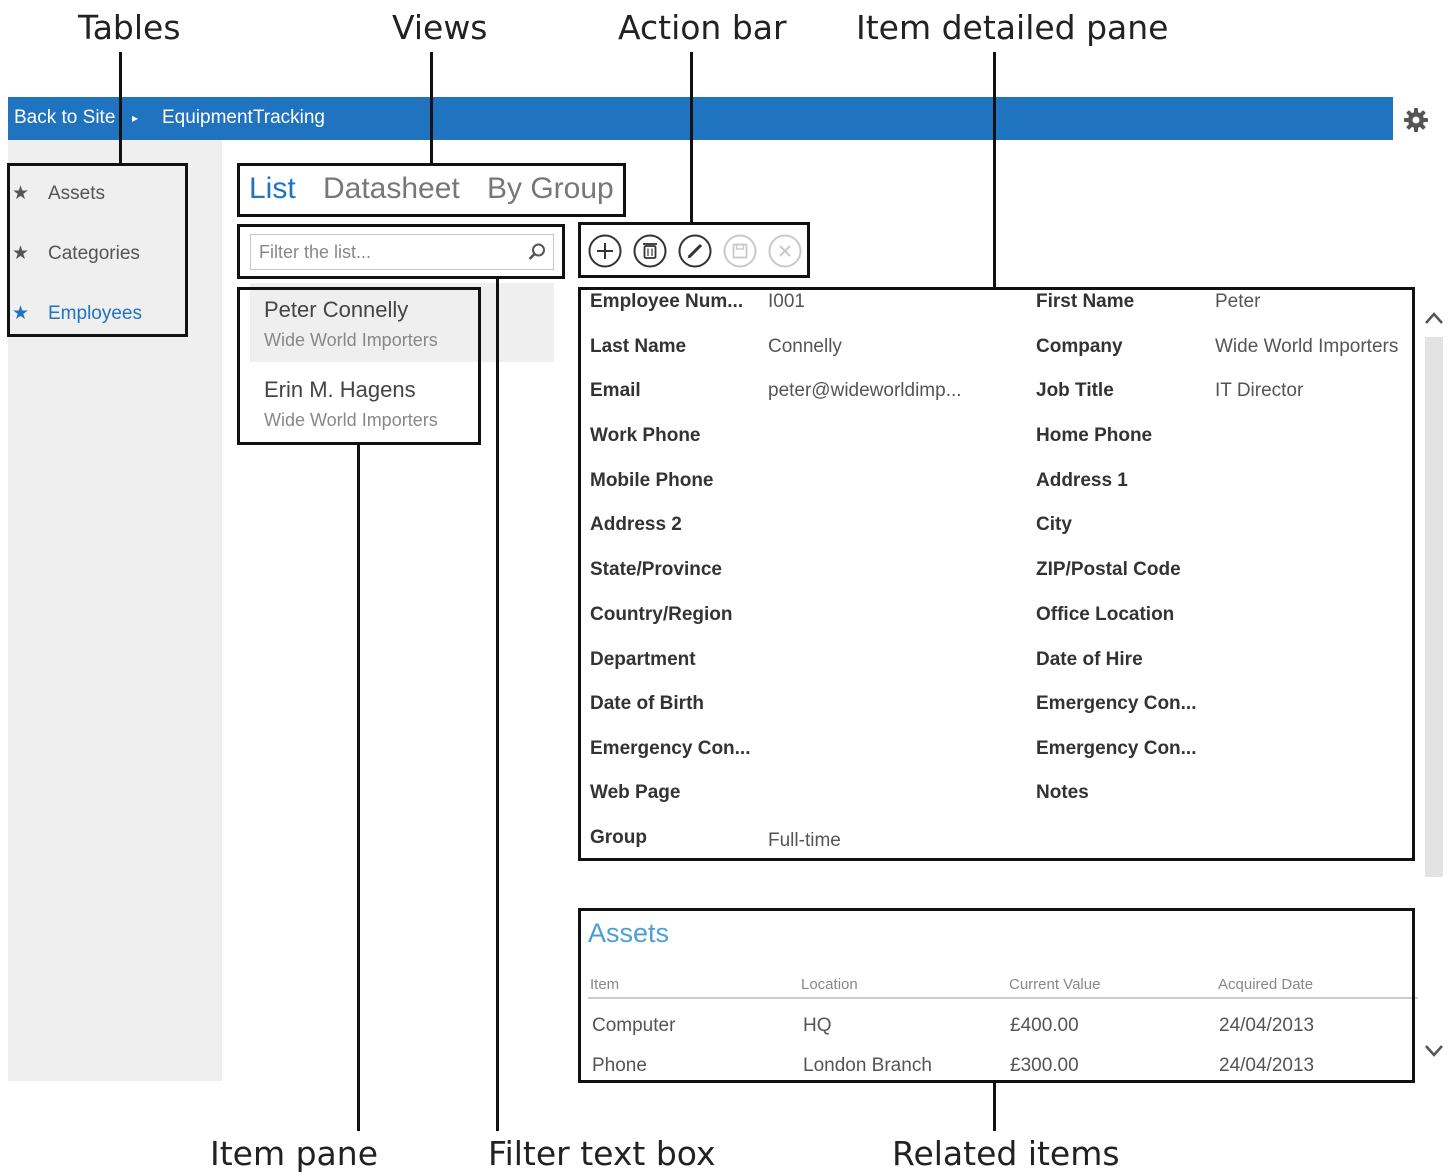 Image resolution: width=1448 pixels, height=1175 pixels. What do you see at coordinates (97, 250) in the screenshot?
I see `callout-box-tables` at bounding box center [97, 250].